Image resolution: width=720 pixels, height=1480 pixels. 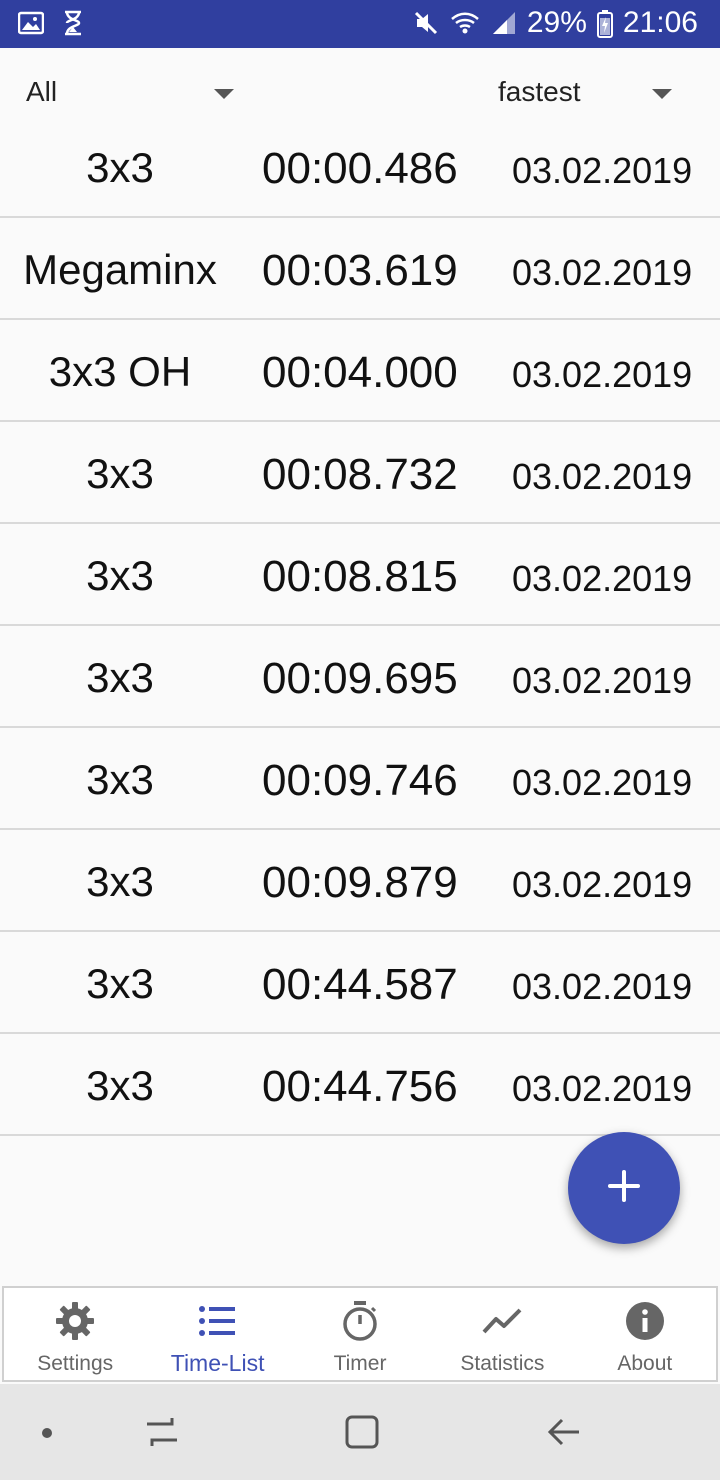 I want to click on wifi-icon, so click(x=465, y=23).